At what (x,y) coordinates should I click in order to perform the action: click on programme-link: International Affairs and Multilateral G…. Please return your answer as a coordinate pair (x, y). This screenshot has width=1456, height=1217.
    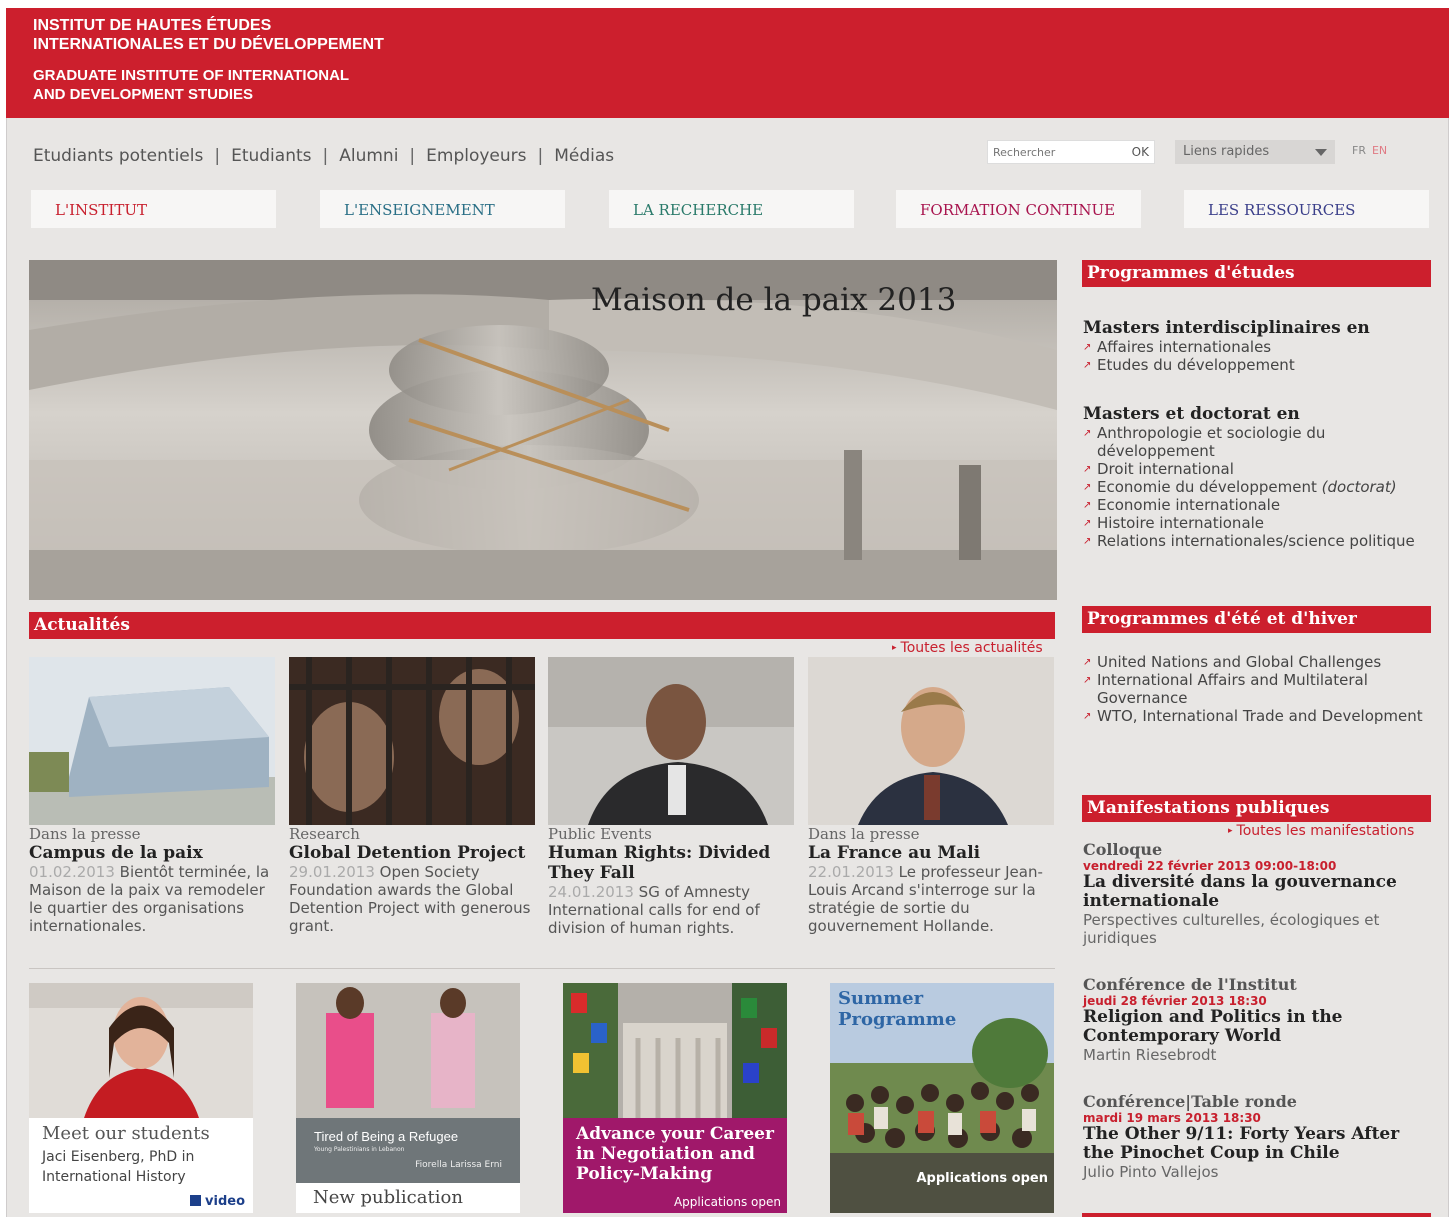
    Looking at the image, I should click on (1255, 689).